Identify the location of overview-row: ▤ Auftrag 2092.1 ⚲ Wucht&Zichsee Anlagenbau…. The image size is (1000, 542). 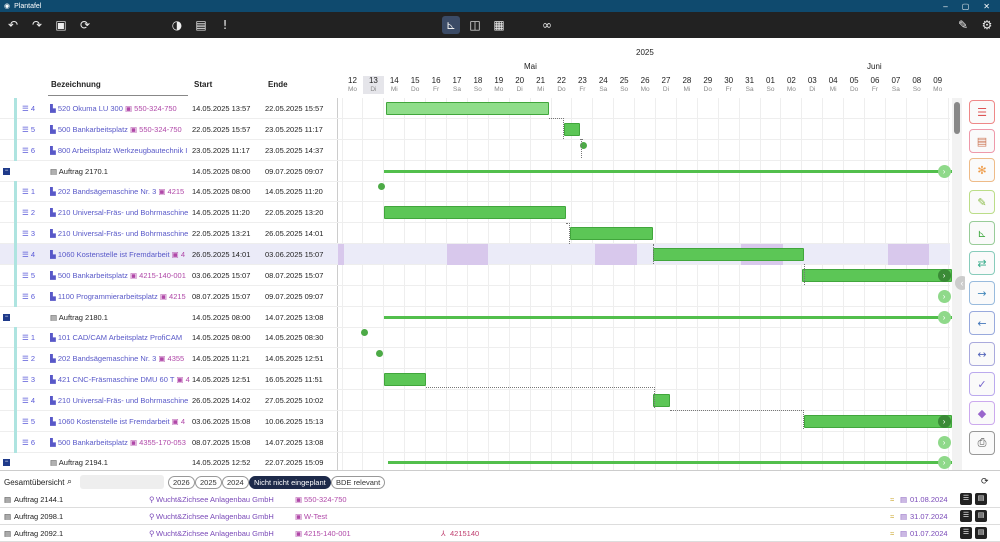
(500, 533).